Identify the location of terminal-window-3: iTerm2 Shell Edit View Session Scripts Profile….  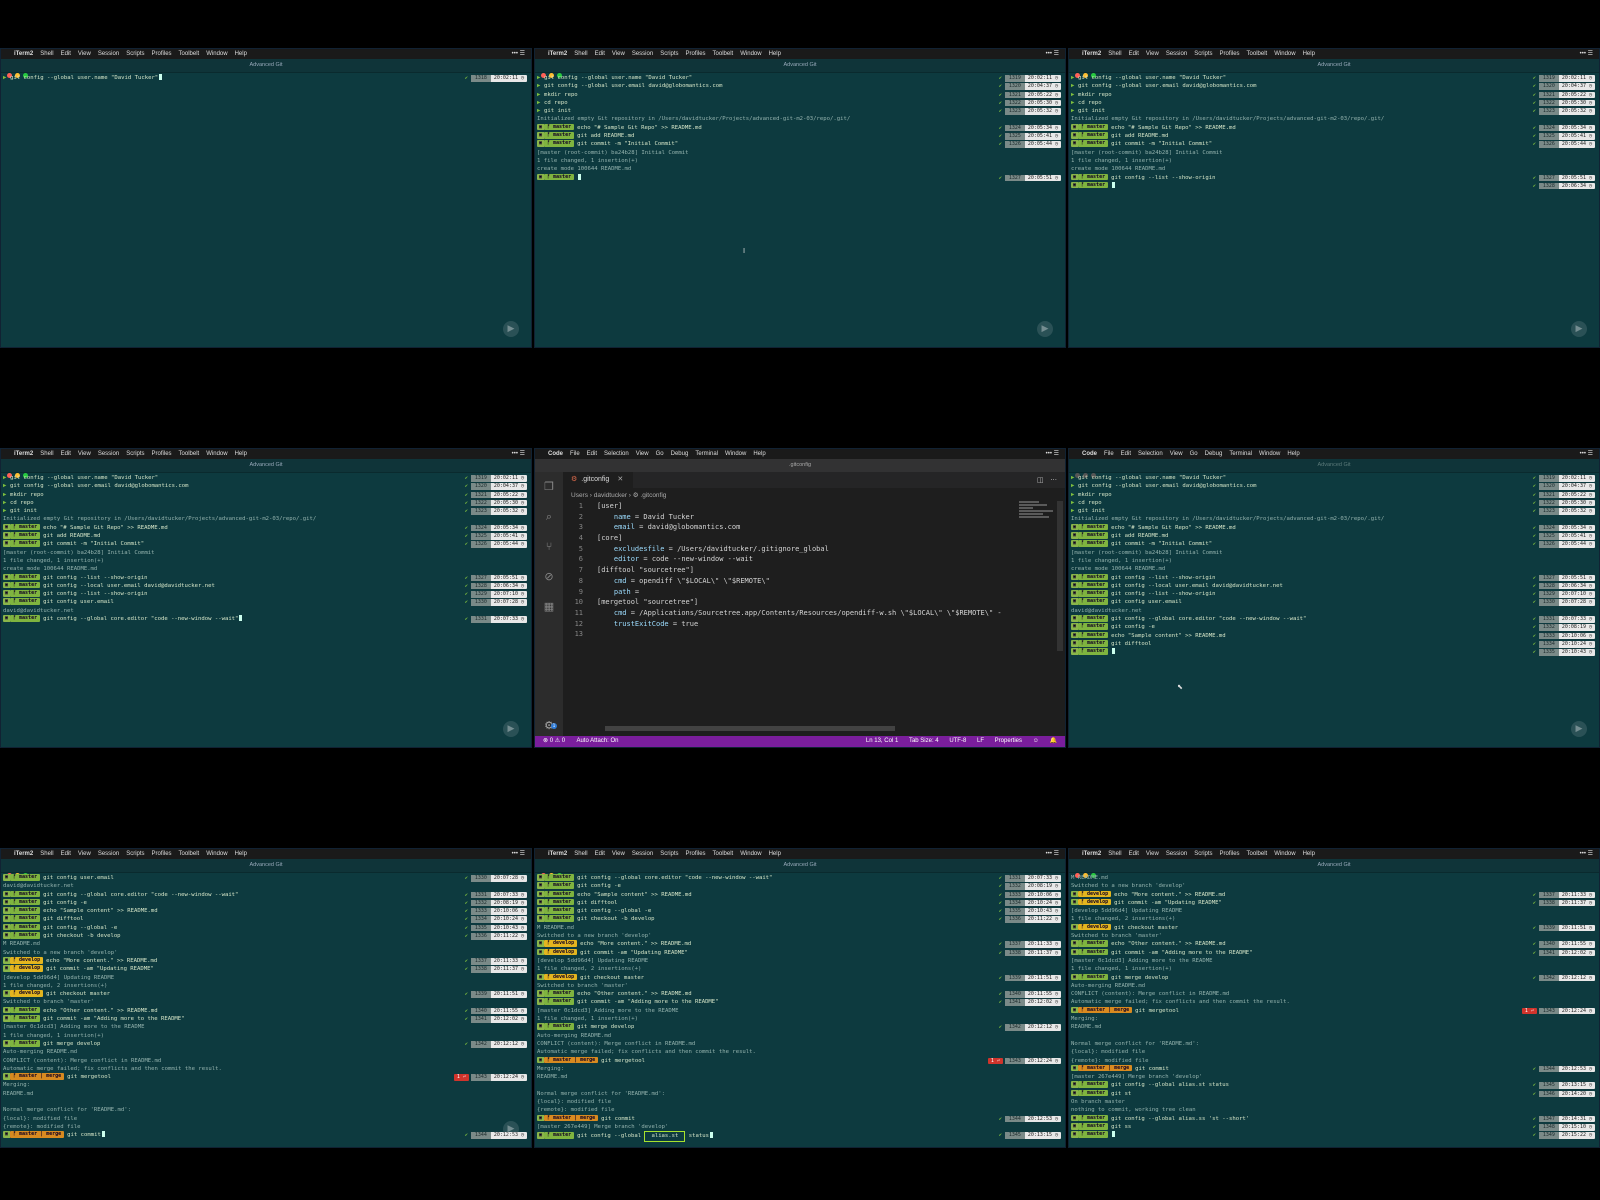
(1334, 198).